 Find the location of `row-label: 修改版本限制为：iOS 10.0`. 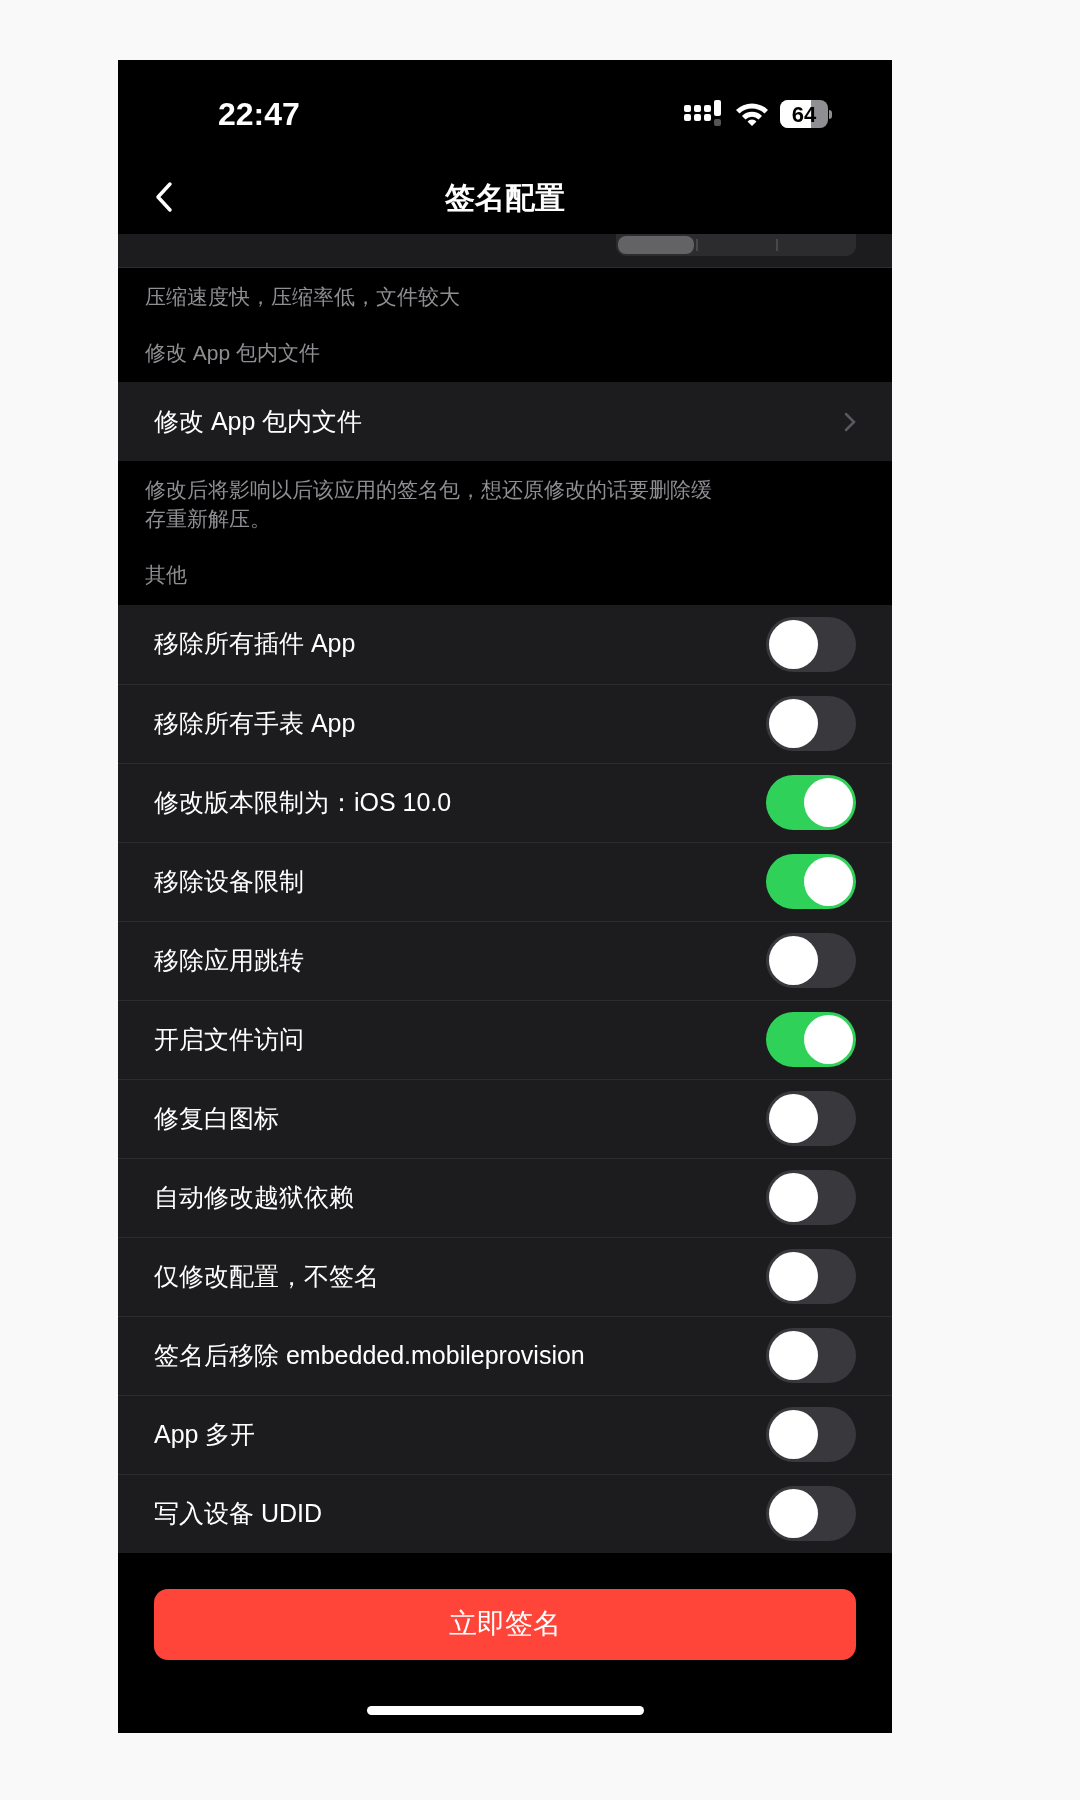

row-label: 修改版本限制为：iOS 10.0 is located at coordinates (303, 802).